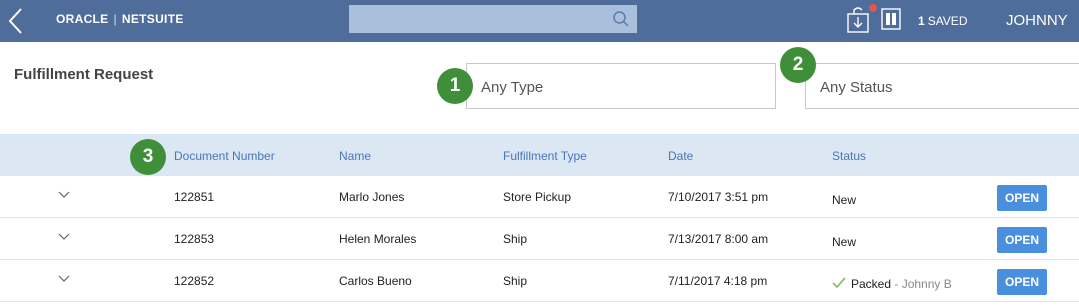 The height and width of the screenshot is (307, 1079). I want to click on logo-brand: ORACLE, so click(82, 19).